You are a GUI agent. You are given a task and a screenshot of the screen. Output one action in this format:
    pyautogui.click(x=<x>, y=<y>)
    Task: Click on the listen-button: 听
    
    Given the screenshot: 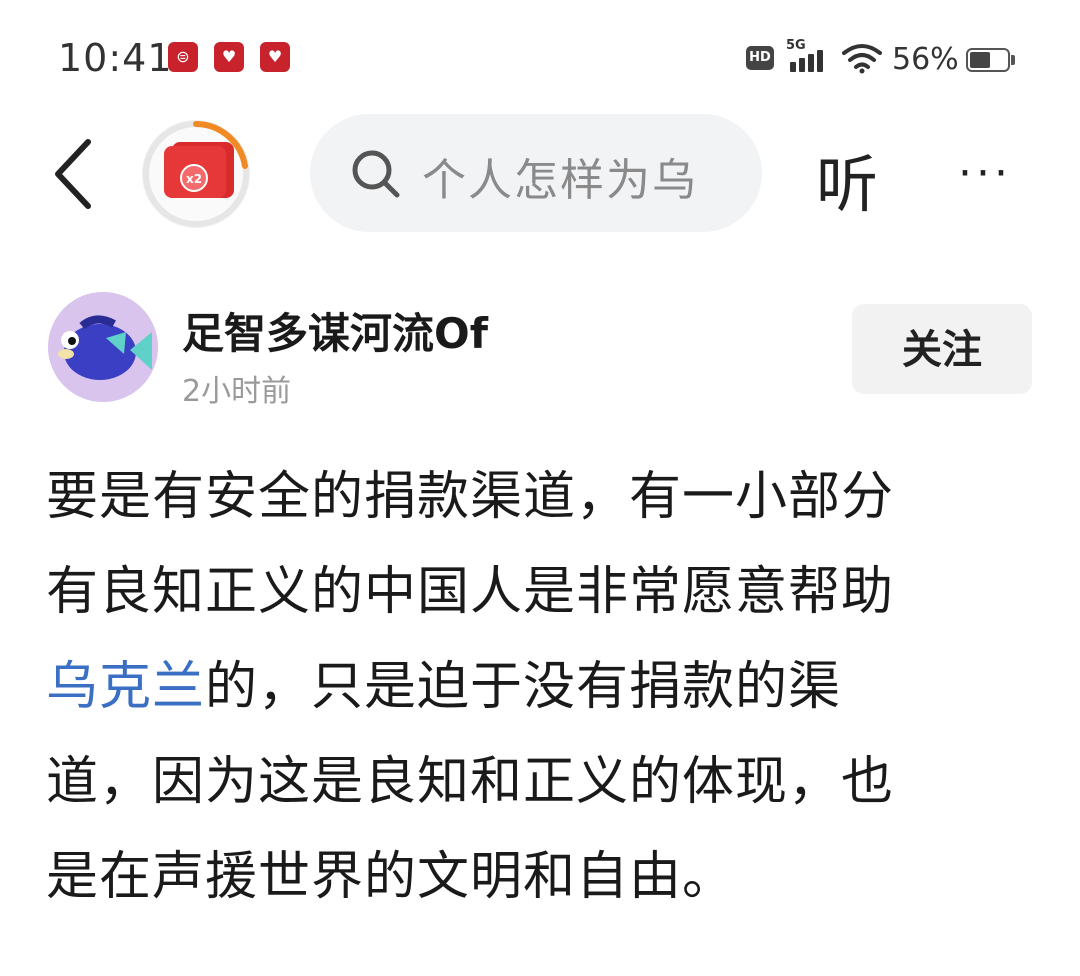 What is the action you would take?
    pyautogui.click(x=847, y=179)
    